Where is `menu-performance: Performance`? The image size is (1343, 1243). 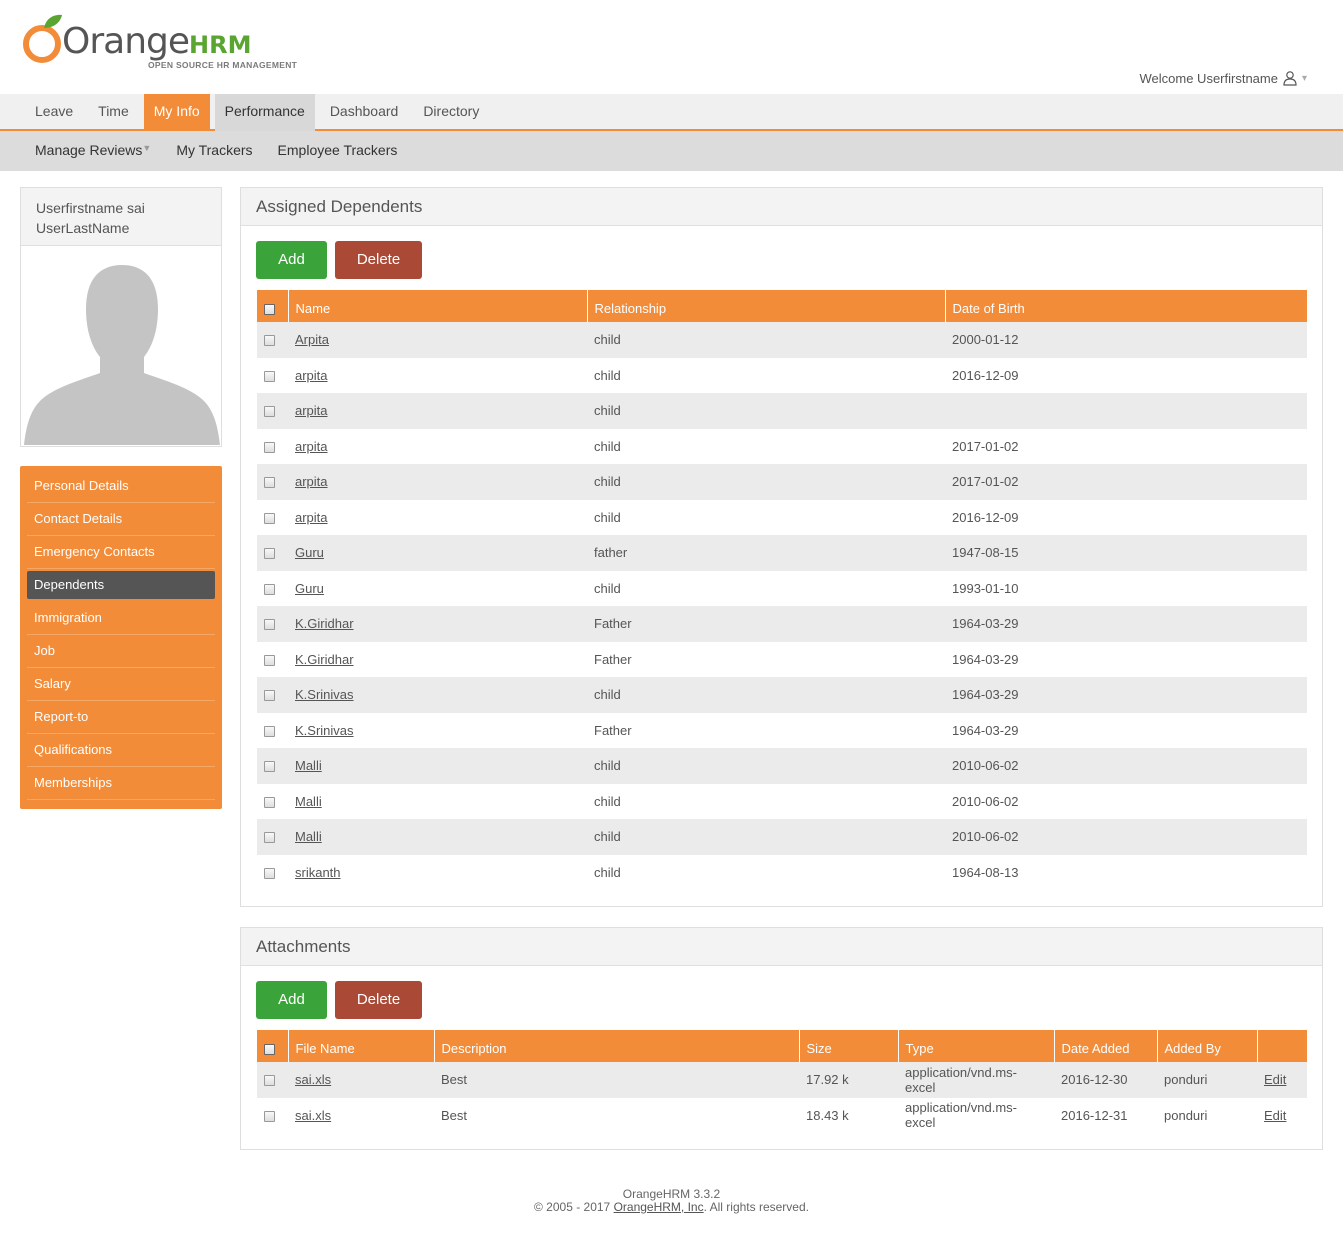
menu-performance: Performance is located at coordinates (264, 112).